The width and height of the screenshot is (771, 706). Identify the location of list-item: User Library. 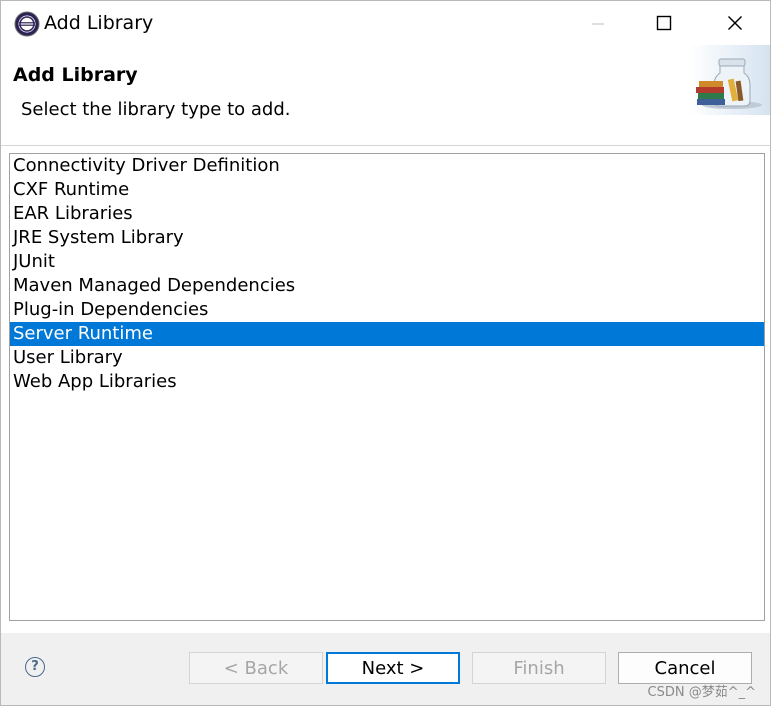
(387, 358).